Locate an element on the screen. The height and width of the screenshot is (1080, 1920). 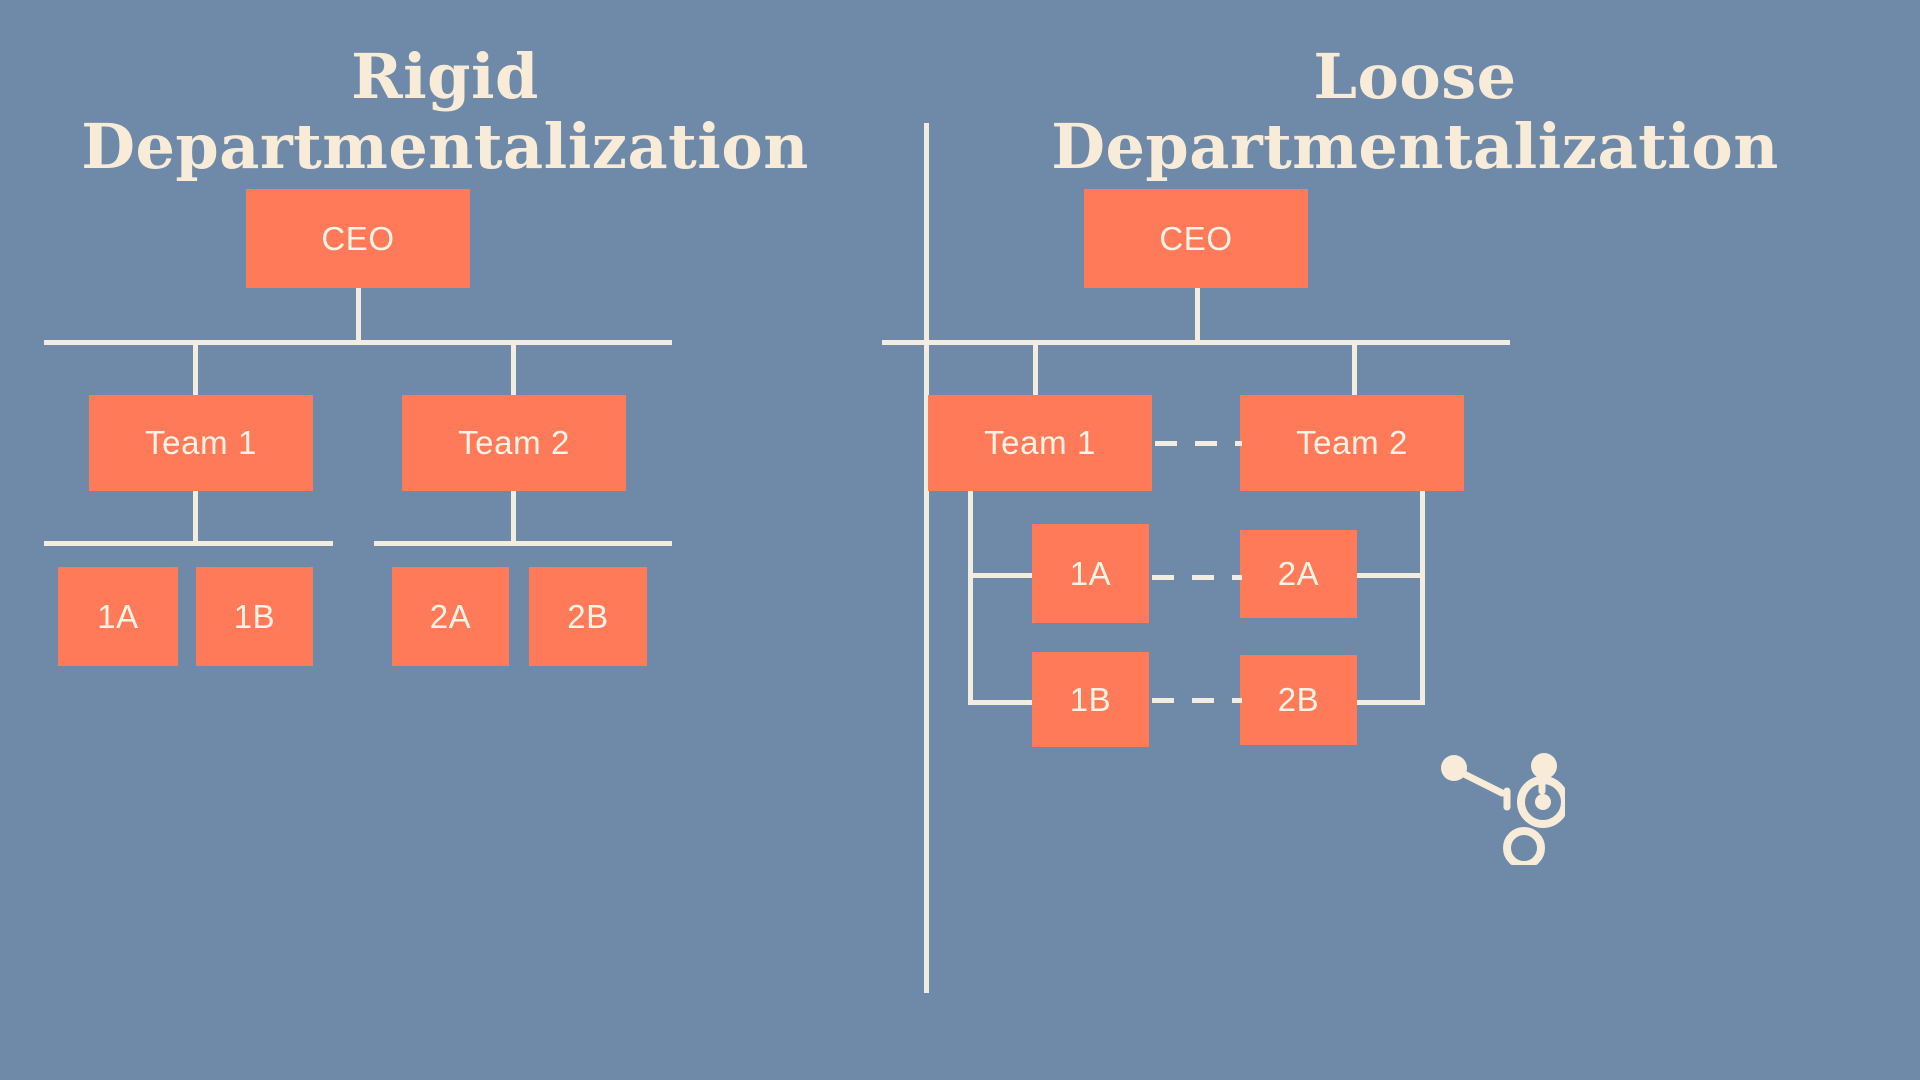
right-bus-level1 is located at coordinates (1196, 342).